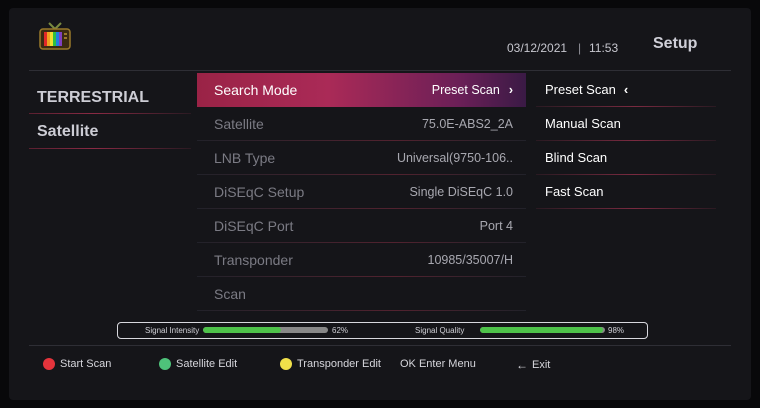  Describe the element at coordinates (361, 226) in the screenshot. I see `setting-row-diseqc-port: DiSEqC Port Port 4` at that location.